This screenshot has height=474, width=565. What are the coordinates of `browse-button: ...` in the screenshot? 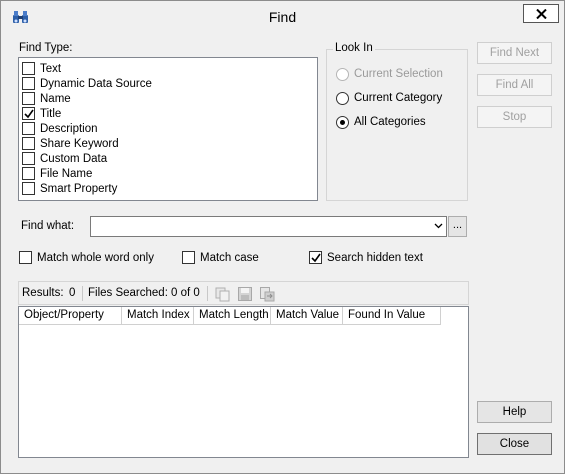 It's located at (457, 226).